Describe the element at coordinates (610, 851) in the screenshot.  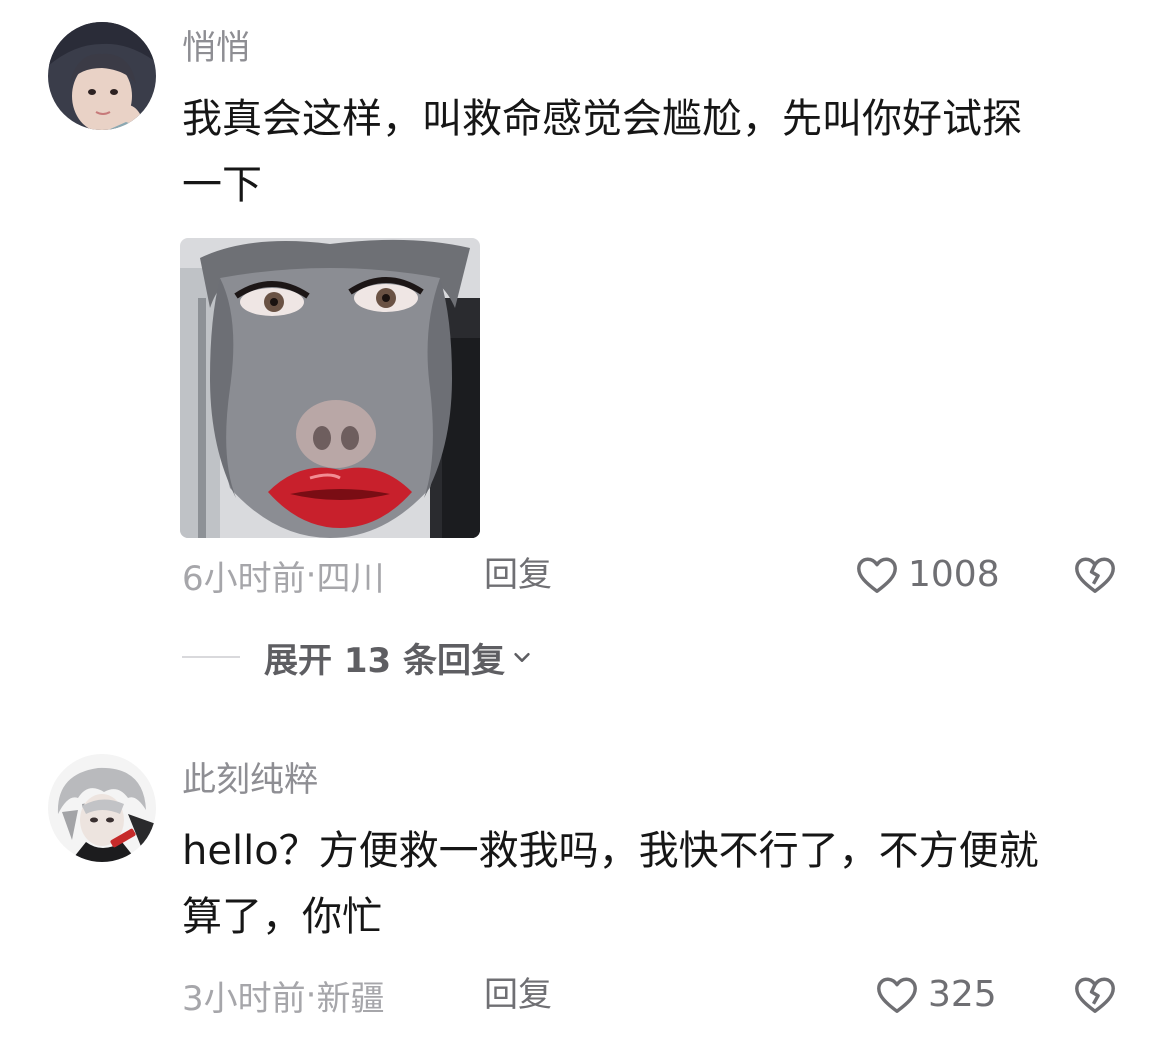
I see `comment-text-line: hello？方便救一救我吗，我快不行了，不方便就` at that location.